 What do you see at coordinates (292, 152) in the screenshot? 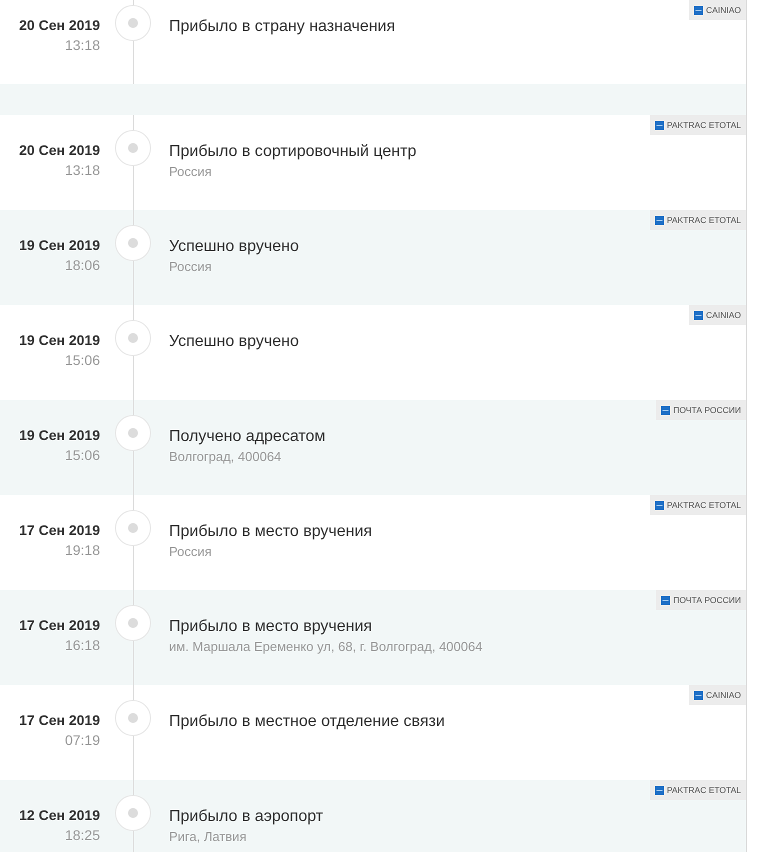
I see `event-status: Прибыло в сортировочный центр` at bounding box center [292, 152].